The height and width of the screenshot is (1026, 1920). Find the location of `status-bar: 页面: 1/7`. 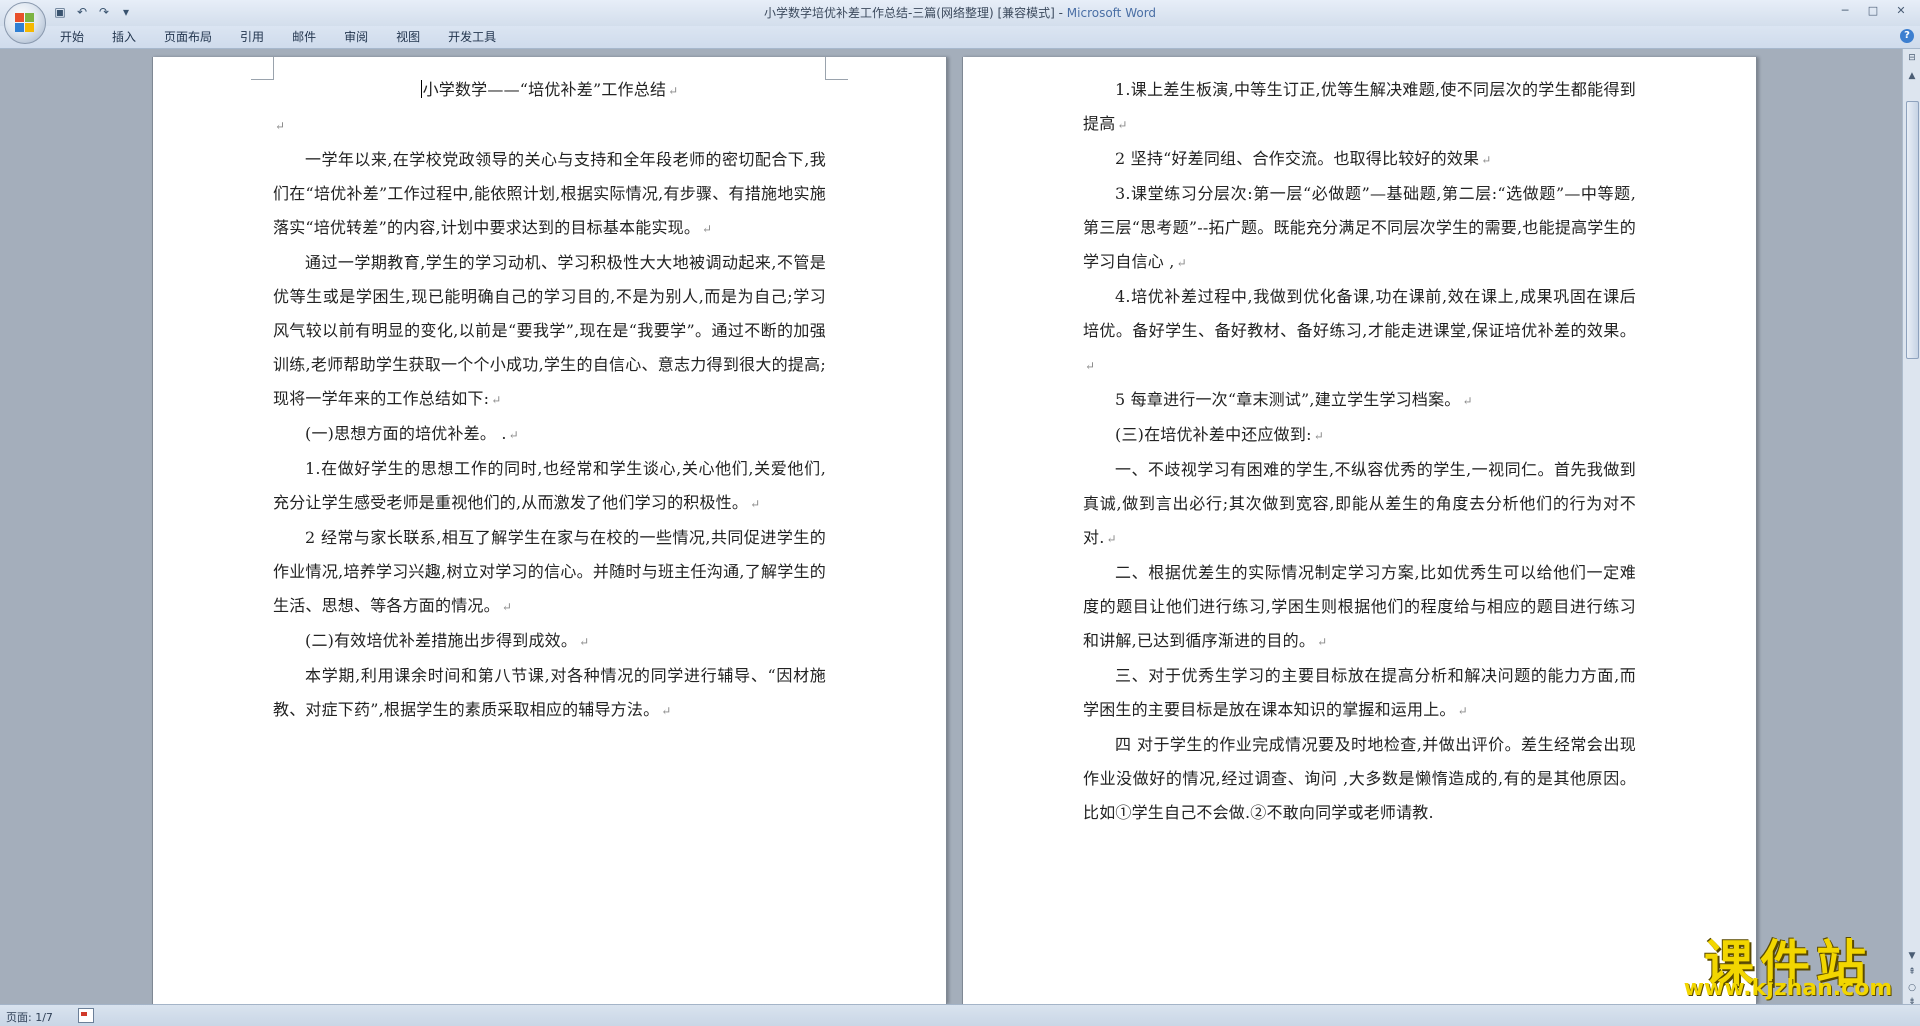

status-bar: 页面: 1/7 is located at coordinates (960, 1015).